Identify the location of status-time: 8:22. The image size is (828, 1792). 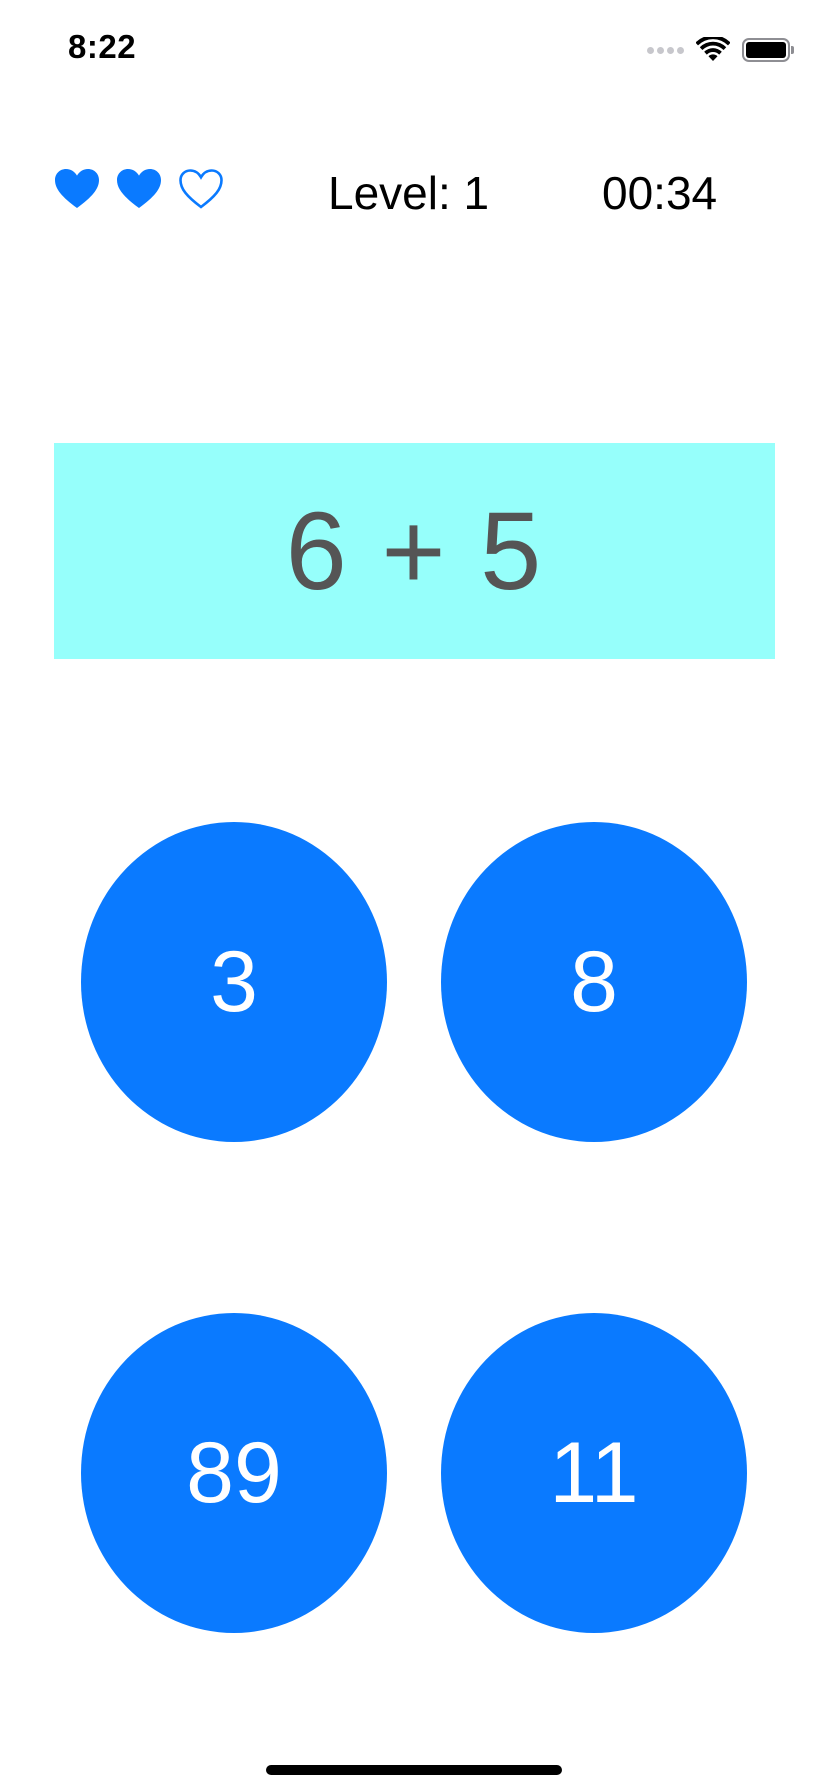
(102, 46).